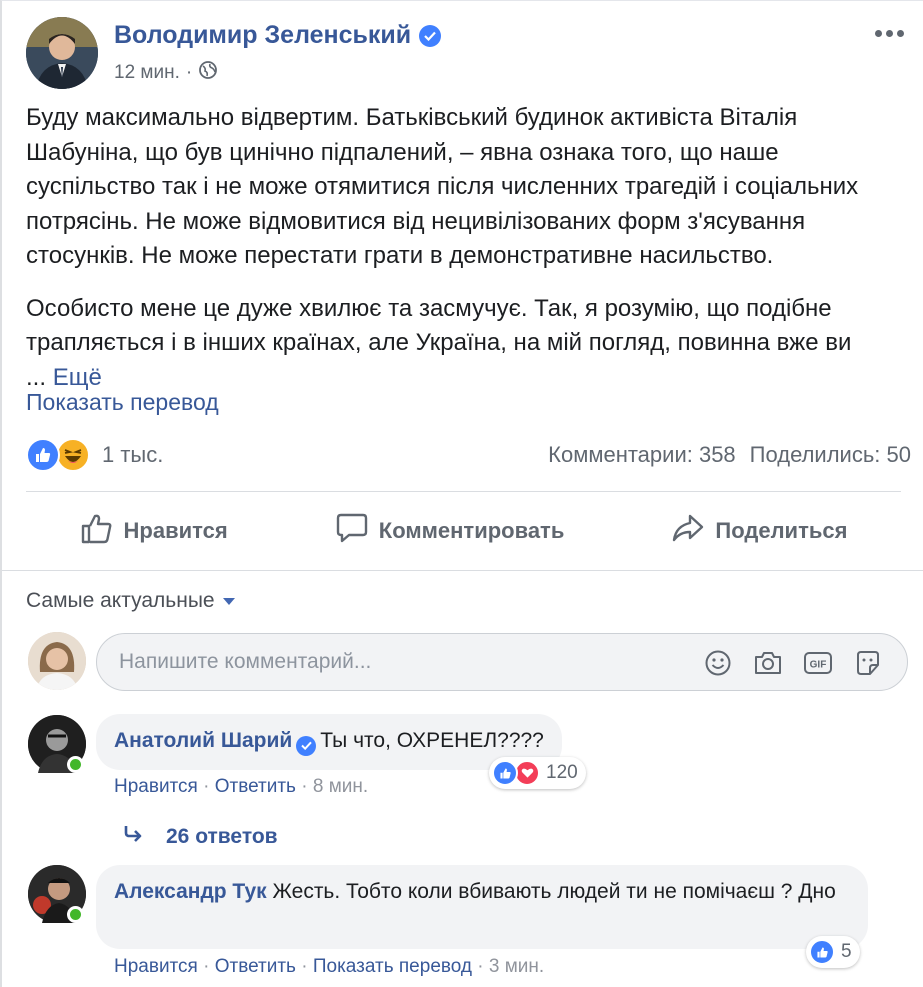  I want to click on more-options-icon, so click(889, 33).